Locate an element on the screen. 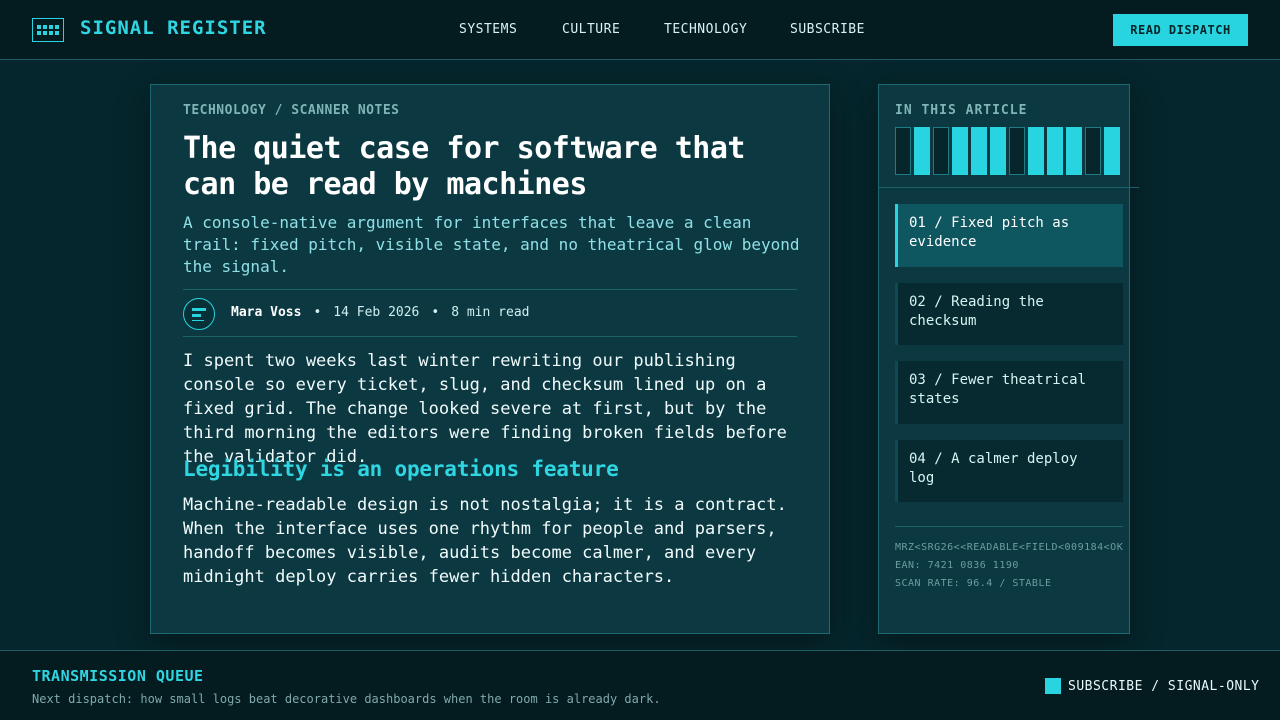 The image size is (1280, 720). read-time: 8 min read is located at coordinates (490, 312).